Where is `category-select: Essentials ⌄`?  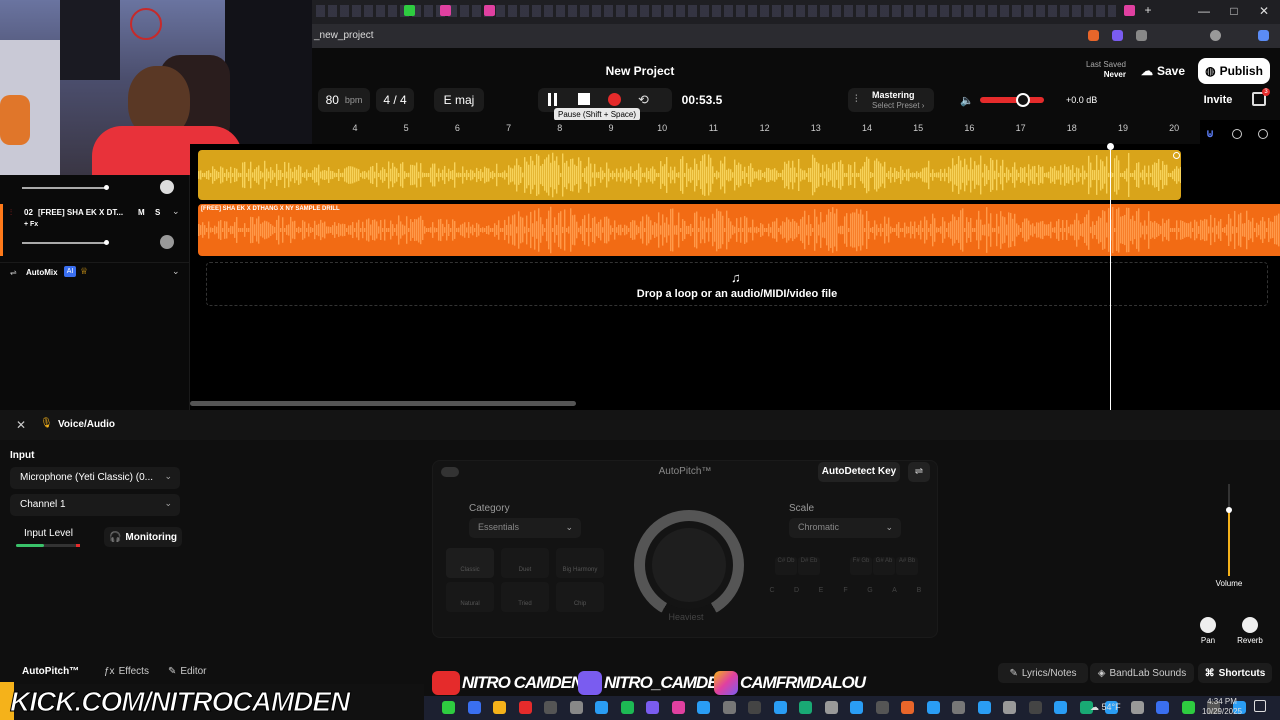
category-select: Essentials ⌄ is located at coordinates (525, 528).